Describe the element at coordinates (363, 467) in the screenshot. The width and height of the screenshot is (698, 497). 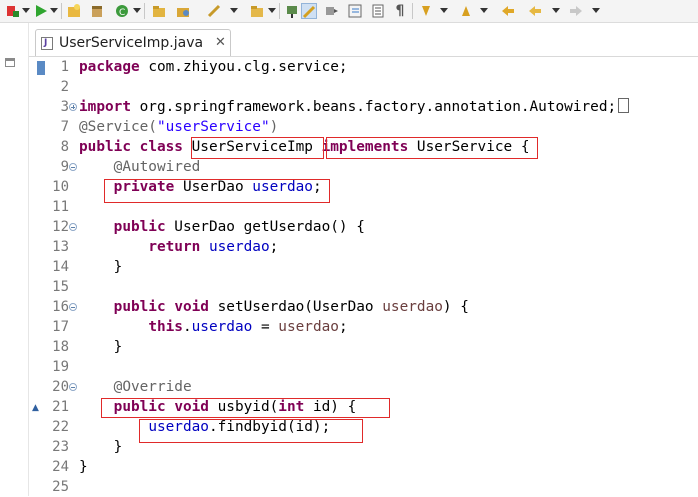
I see `code-line: 24}` at that location.